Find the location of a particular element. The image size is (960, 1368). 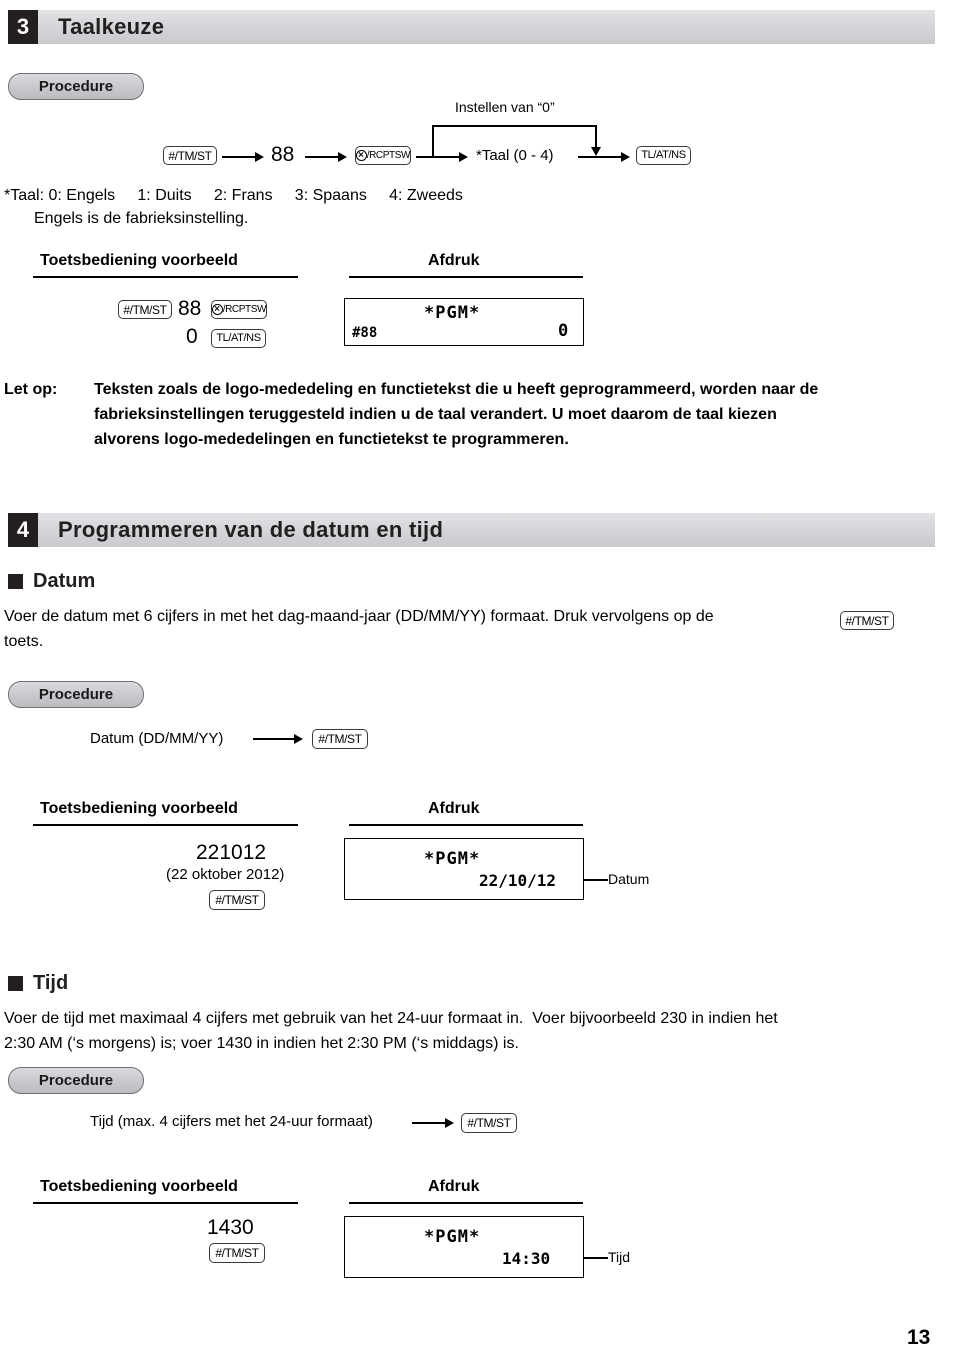

print-header-1: Afdruk is located at coordinates (454, 260).